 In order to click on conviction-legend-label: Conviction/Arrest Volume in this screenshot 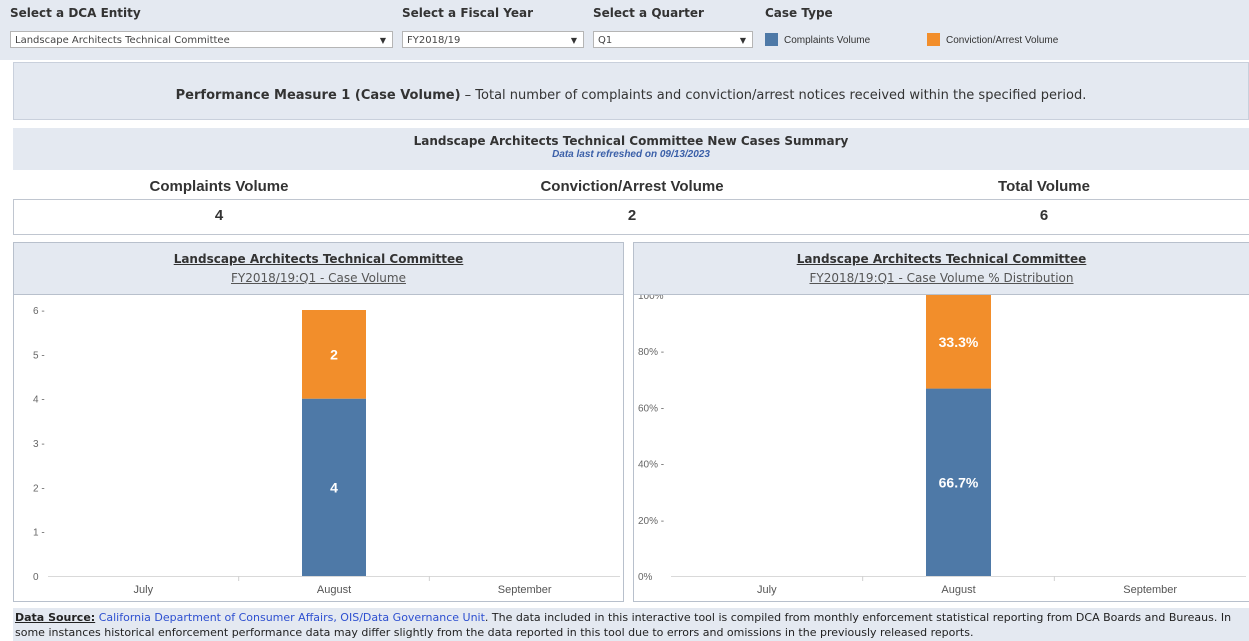, I will do `click(1002, 40)`.